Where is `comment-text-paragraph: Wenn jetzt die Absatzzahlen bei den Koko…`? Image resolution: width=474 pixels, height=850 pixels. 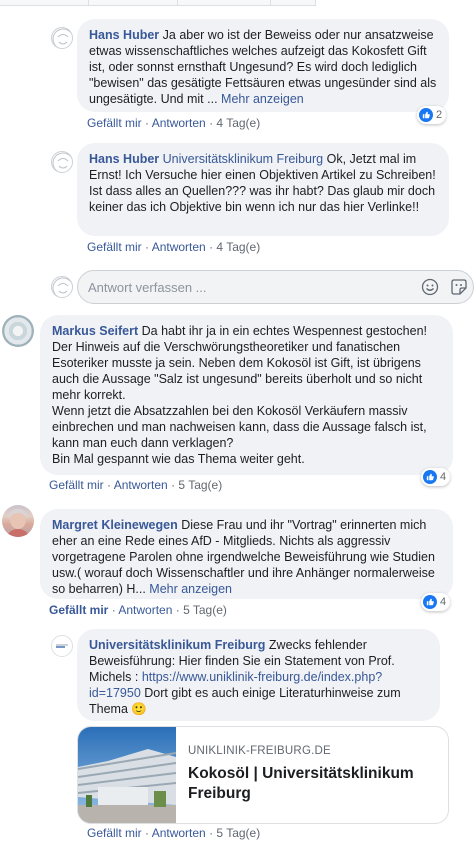 comment-text-paragraph: Wenn jetzt die Absatzzahlen bei den Koko… is located at coordinates (239, 427).